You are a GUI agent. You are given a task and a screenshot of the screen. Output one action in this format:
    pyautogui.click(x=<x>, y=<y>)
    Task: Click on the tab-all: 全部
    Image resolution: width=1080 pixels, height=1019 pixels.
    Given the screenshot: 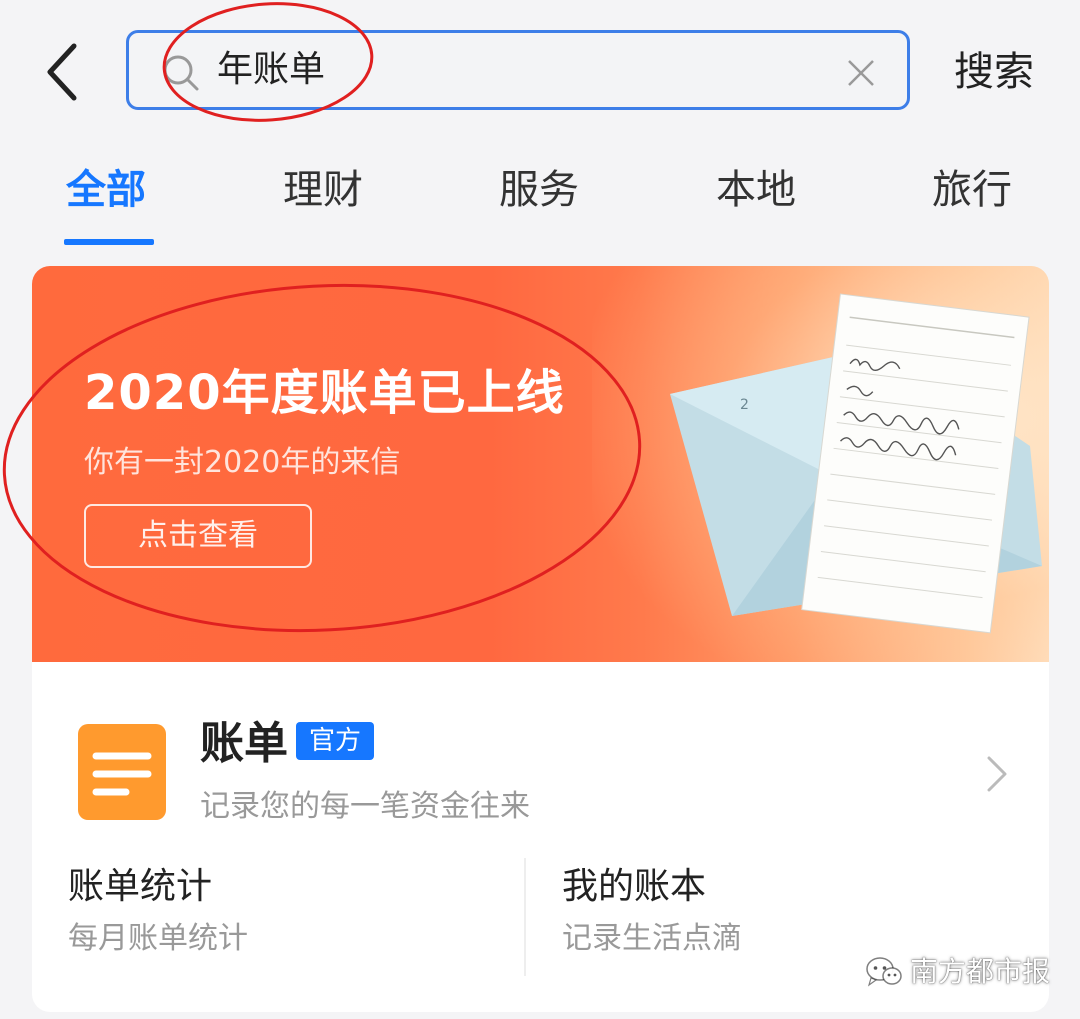 What is the action you would take?
    pyautogui.click(x=106, y=190)
    